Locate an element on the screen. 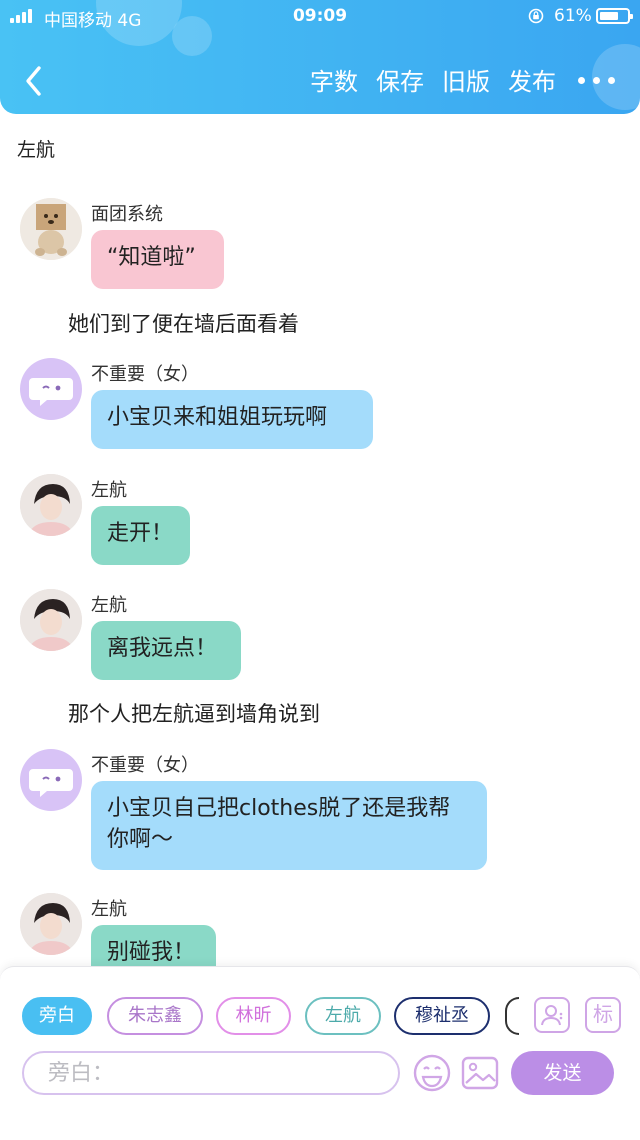 The image size is (640, 1140). battery-percentage: 61% is located at coordinates (573, 16).